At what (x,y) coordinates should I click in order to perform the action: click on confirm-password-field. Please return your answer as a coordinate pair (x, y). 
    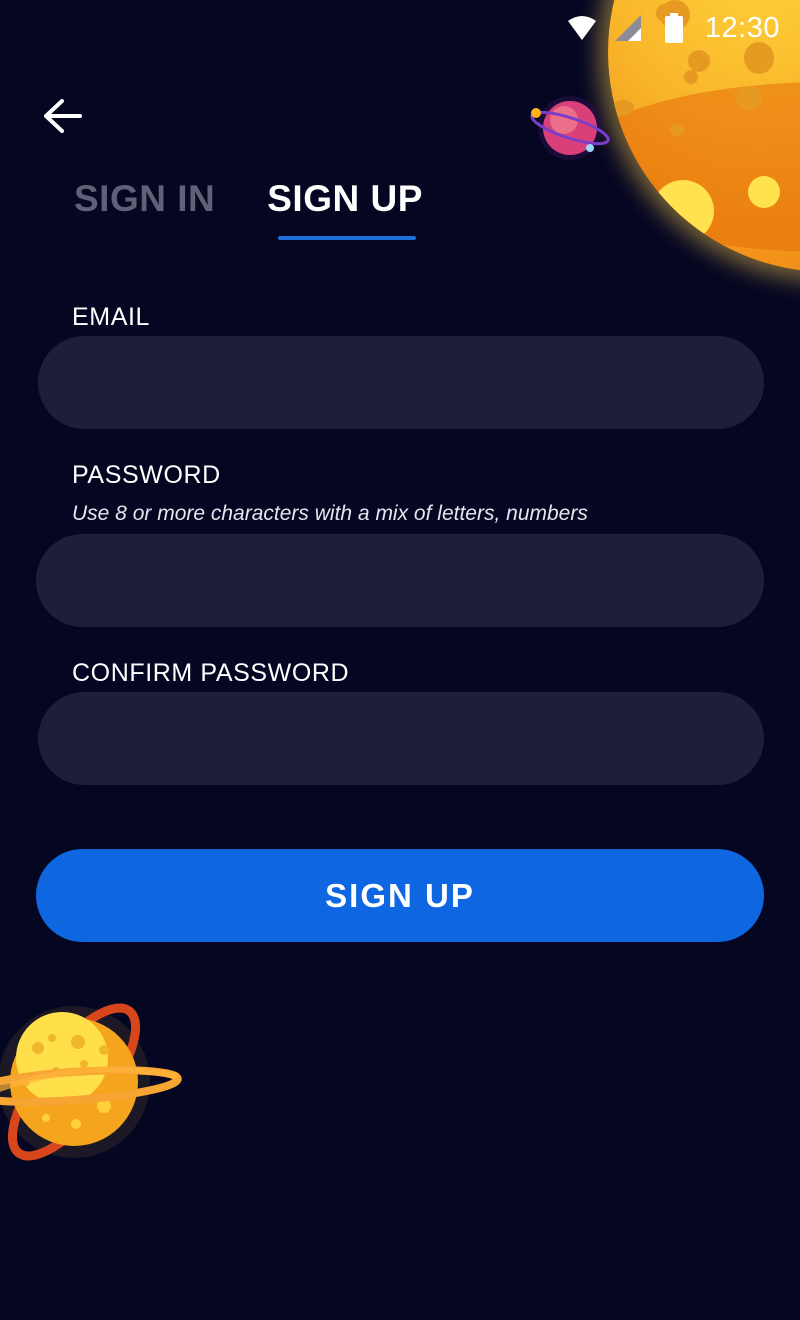
    Looking at the image, I should click on (401, 738).